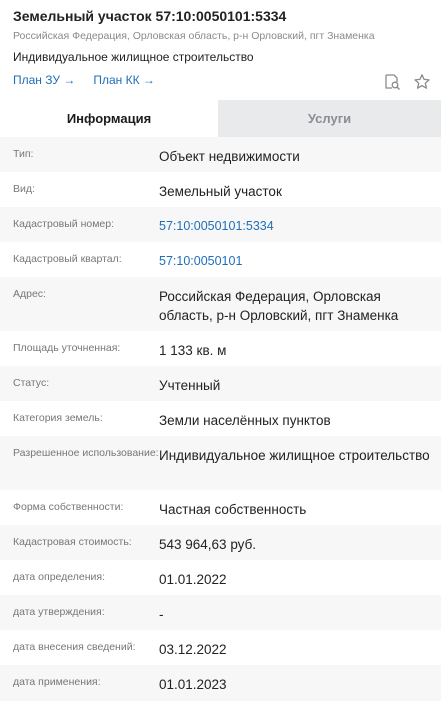 The image size is (441, 708). Describe the element at coordinates (59, 577) in the screenshot. I see `row-label: дата определения:` at that location.